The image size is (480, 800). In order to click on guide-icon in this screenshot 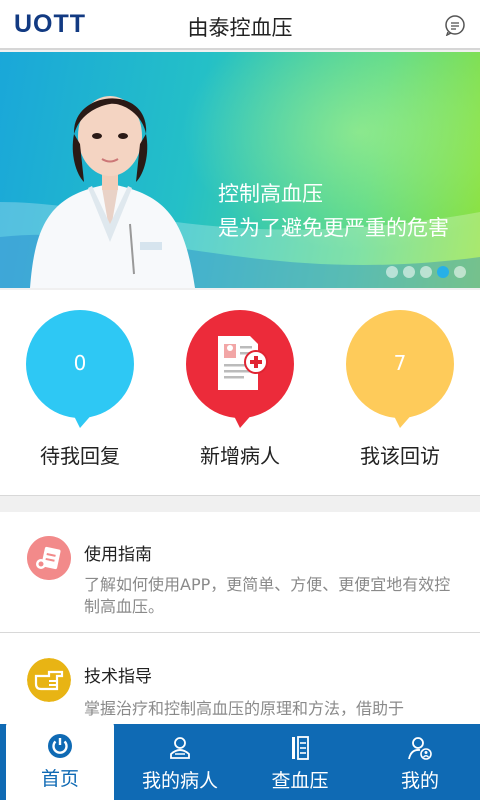, I will do `click(49, 558)`.